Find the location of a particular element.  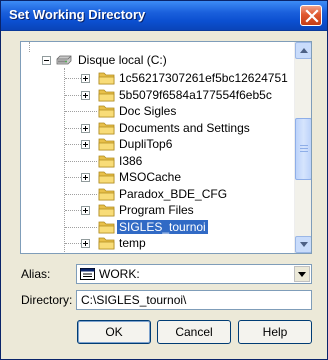

alias-label: Alias: is located at coordinates (36, 274).